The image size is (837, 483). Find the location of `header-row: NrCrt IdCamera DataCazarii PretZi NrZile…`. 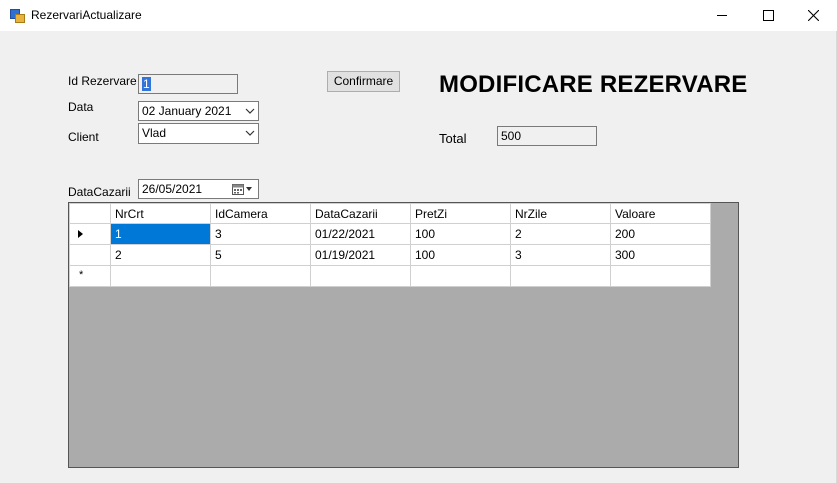

header-row: NrCrt IdCamera DataCazarii PretZi NrZile… is located at coordinates (390, 213).